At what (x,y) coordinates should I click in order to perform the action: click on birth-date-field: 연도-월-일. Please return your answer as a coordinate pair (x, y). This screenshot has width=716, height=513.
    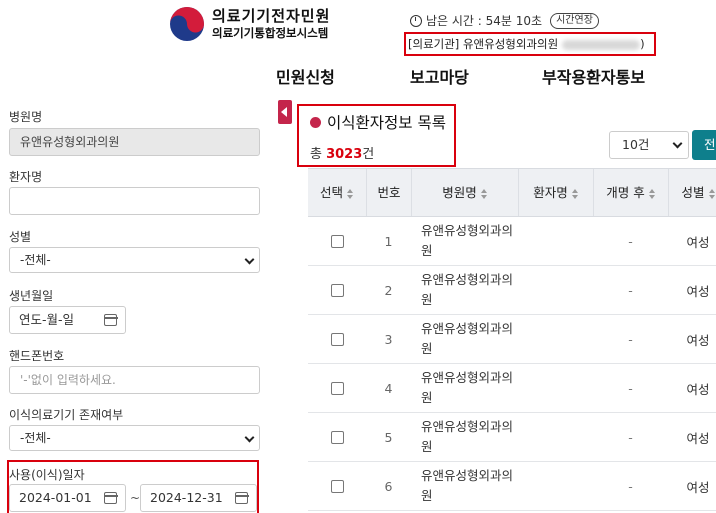
    Looking at the image, I should click on (67, 320).